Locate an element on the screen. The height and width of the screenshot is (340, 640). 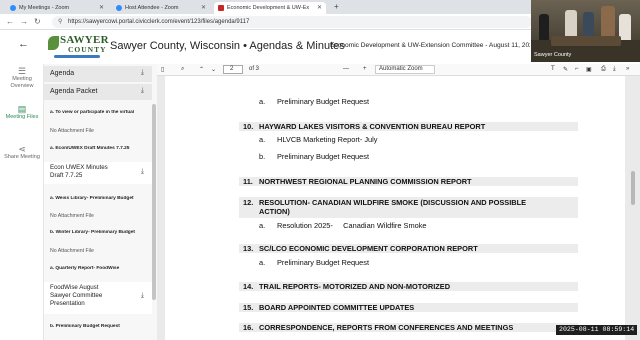
chevron-up-icon: ⌃ is located at coordinates (201, 69).